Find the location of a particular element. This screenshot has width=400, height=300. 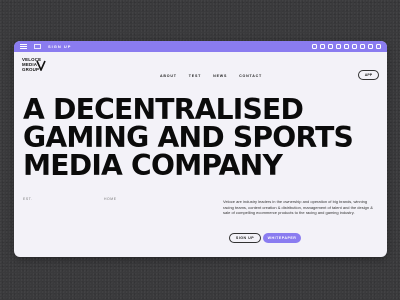

telegram-icon is located at coordinates (370, 46).